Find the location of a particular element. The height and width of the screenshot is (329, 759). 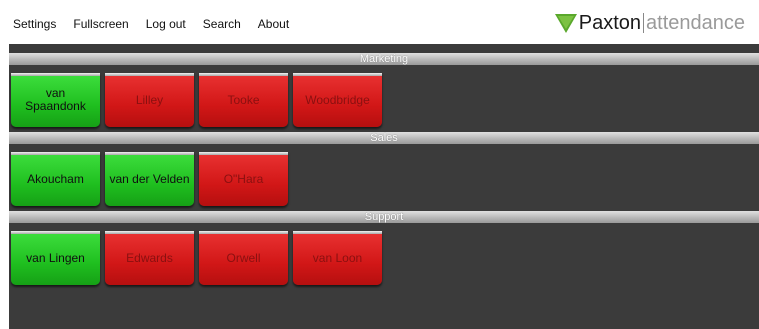

group-tiles-marketing: van Spaandonk Lilley Tooke Woodbridge is located at coordinates (199, 100).